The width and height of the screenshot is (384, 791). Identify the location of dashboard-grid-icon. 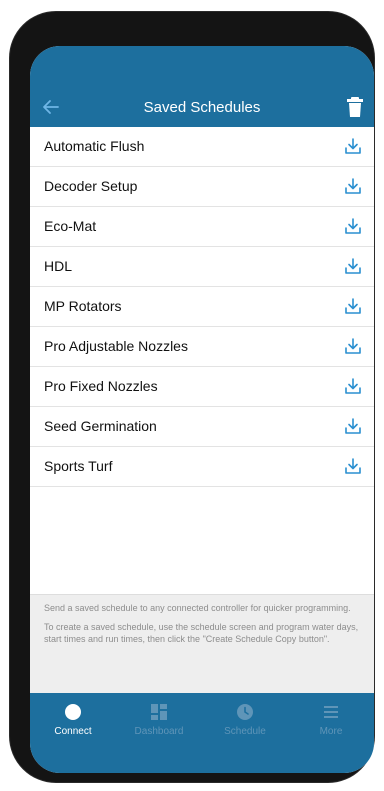
(159, 712).